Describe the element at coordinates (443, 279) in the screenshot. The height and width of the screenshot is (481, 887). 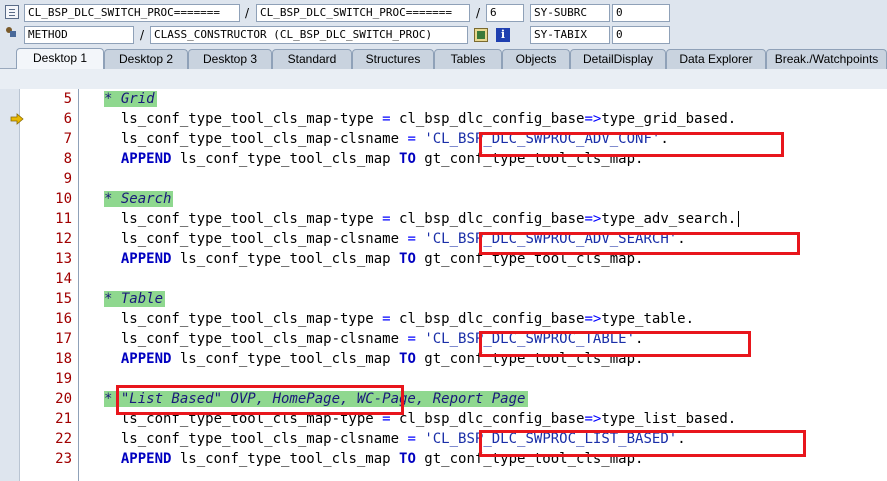
I see `code-line: 14` at that location.